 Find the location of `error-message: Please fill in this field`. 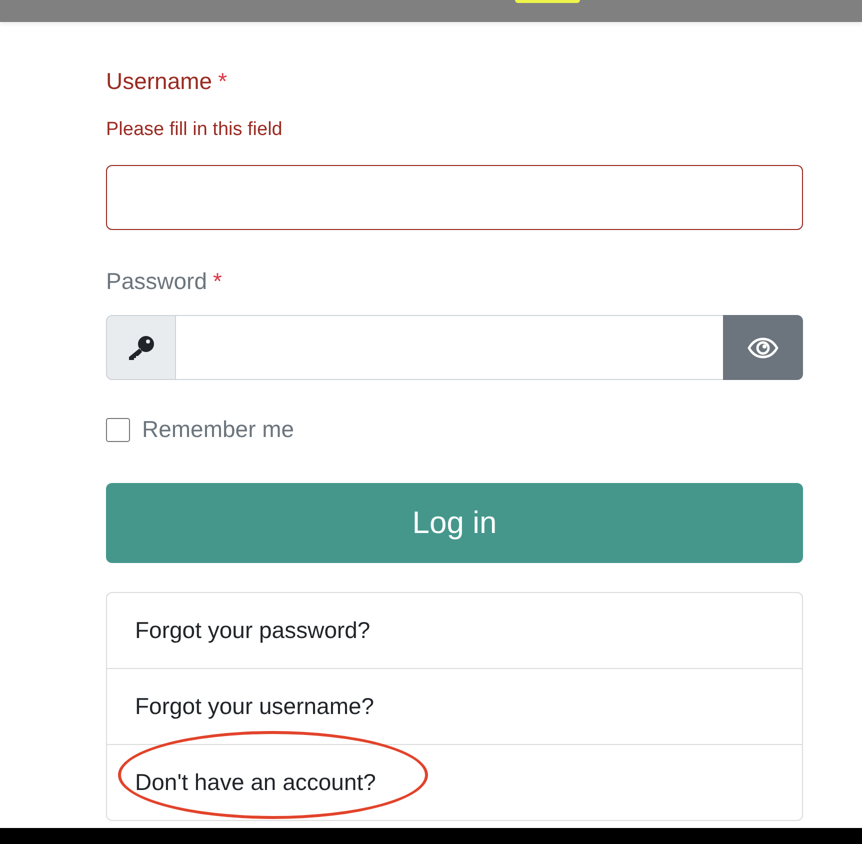

error-message: Please fill in this field is located at coordinates (195, 130).